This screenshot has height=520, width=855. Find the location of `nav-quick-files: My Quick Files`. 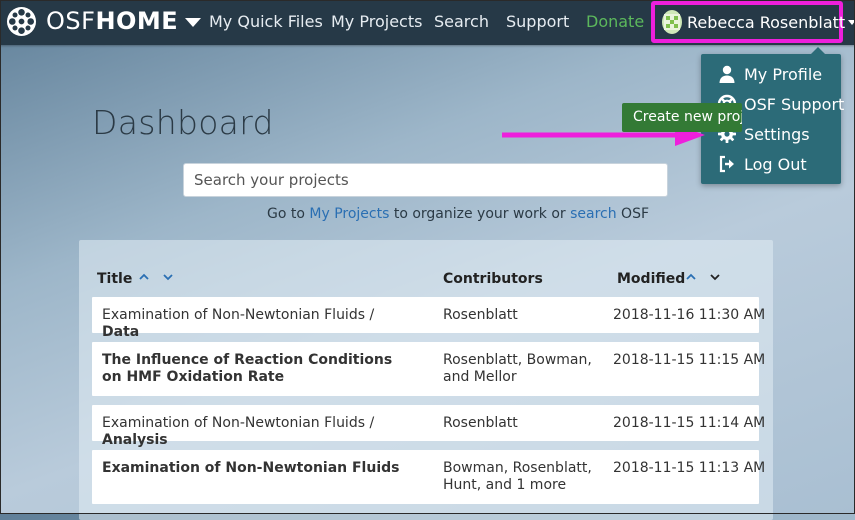

nav-quick-files: My Quick Files is located at coordinates (266, 22).